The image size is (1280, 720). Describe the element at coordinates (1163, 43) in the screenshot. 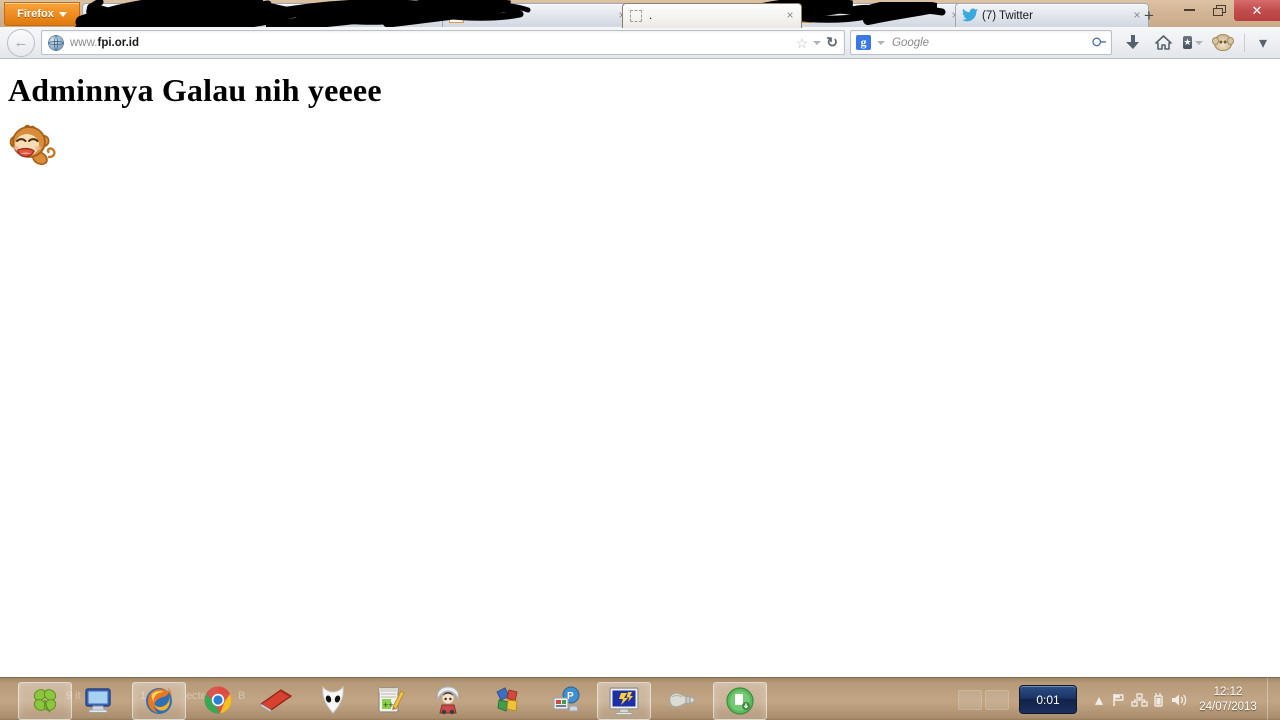

I see `home-icon` at that location.